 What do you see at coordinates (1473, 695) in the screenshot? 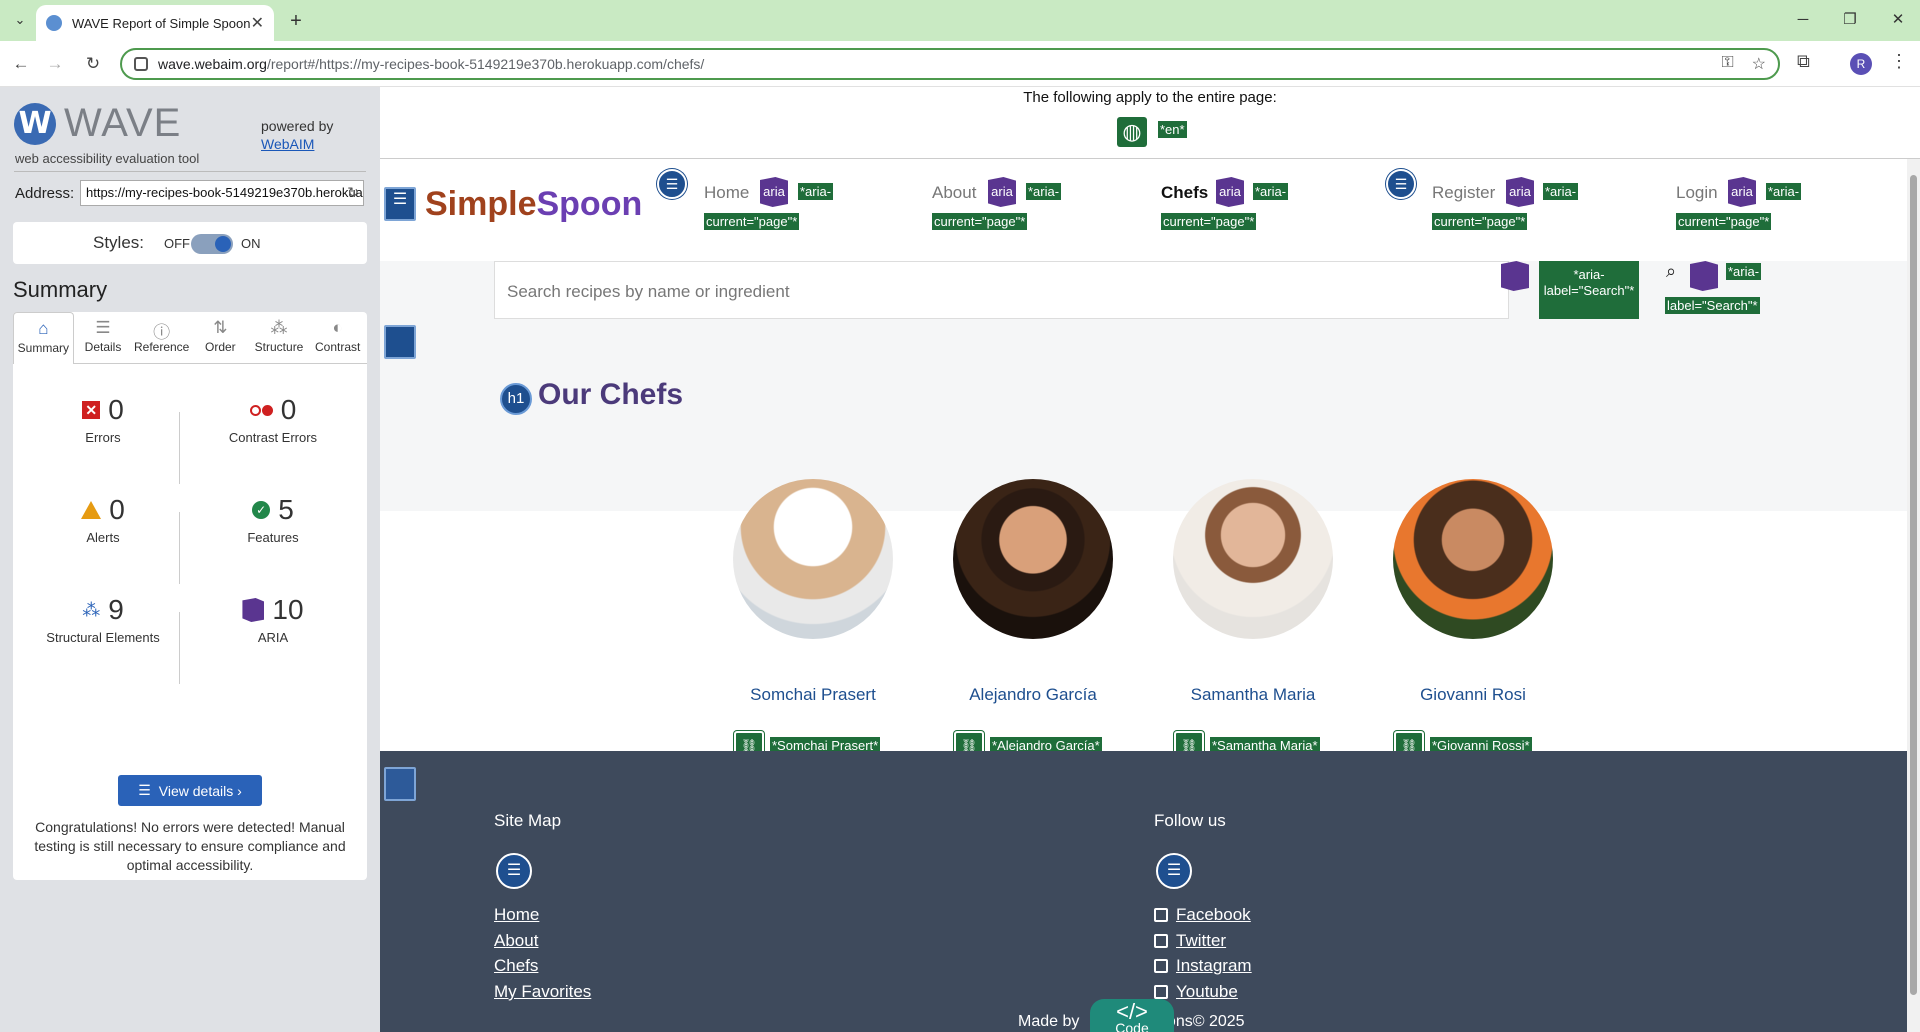
I see `chef-link: Giovanni Rosi` at bounding box center [1473, 695].